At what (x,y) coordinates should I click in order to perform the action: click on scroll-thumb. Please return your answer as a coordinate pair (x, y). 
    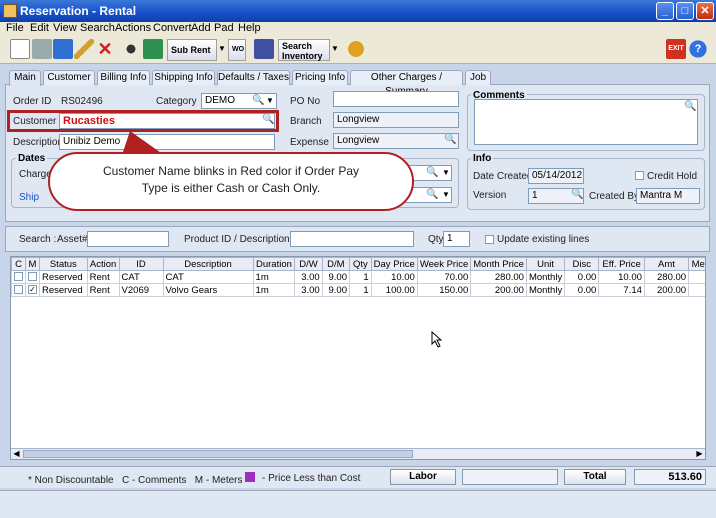
    Looking at the image, I should click on (218, 454).